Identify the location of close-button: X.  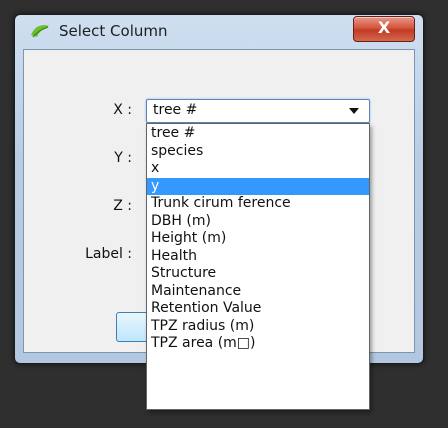
(384, 29).